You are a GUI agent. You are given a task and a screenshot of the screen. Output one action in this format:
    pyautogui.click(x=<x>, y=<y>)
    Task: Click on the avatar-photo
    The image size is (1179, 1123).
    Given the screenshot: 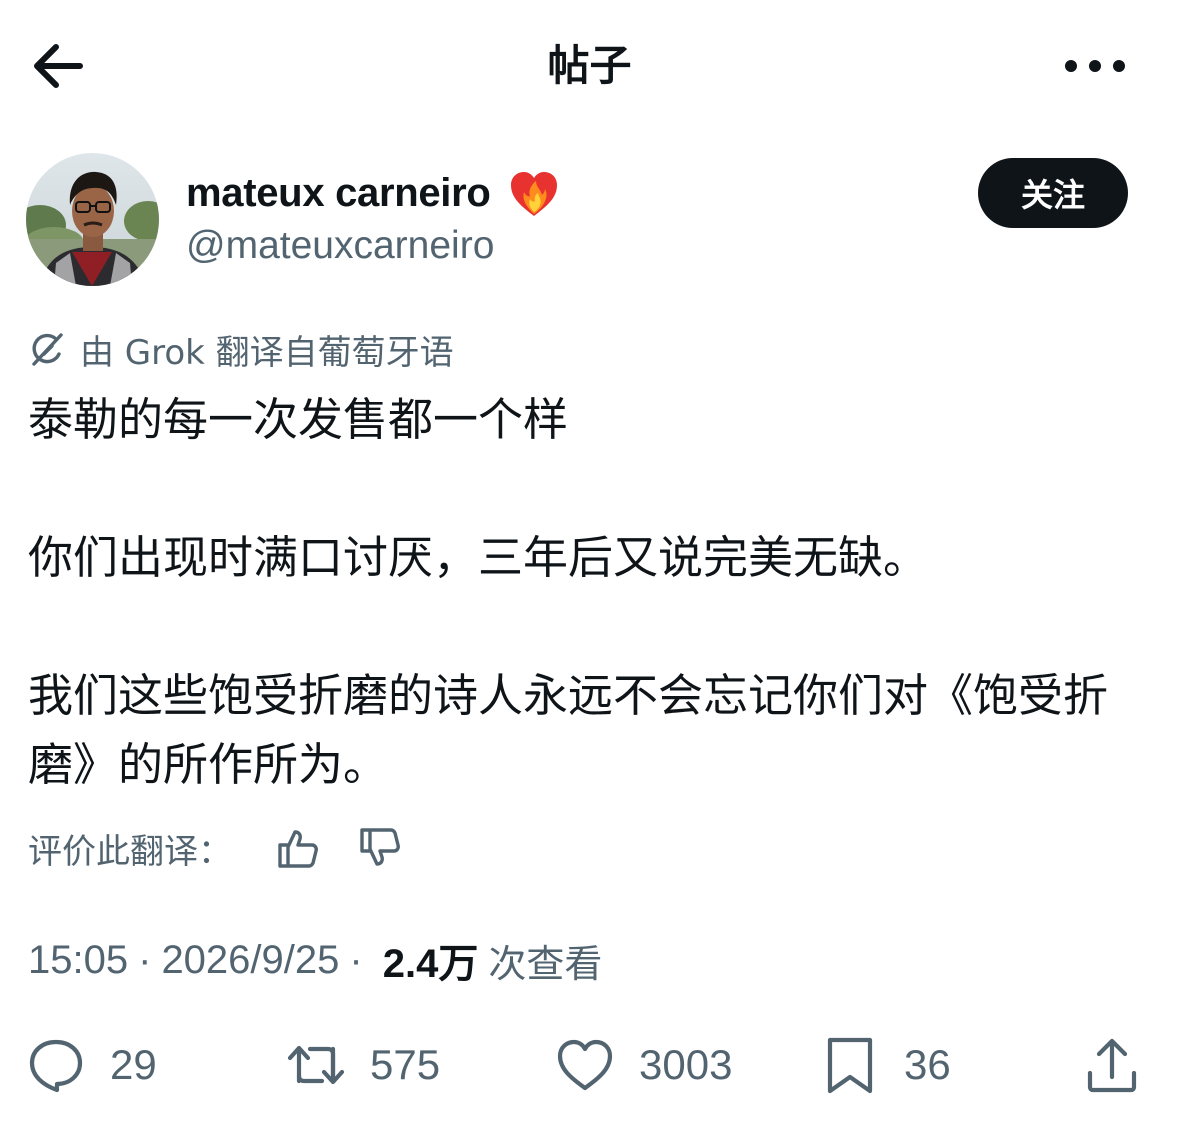 What is the action you would take?
    pyautogui.click(x=92, y=219)
    